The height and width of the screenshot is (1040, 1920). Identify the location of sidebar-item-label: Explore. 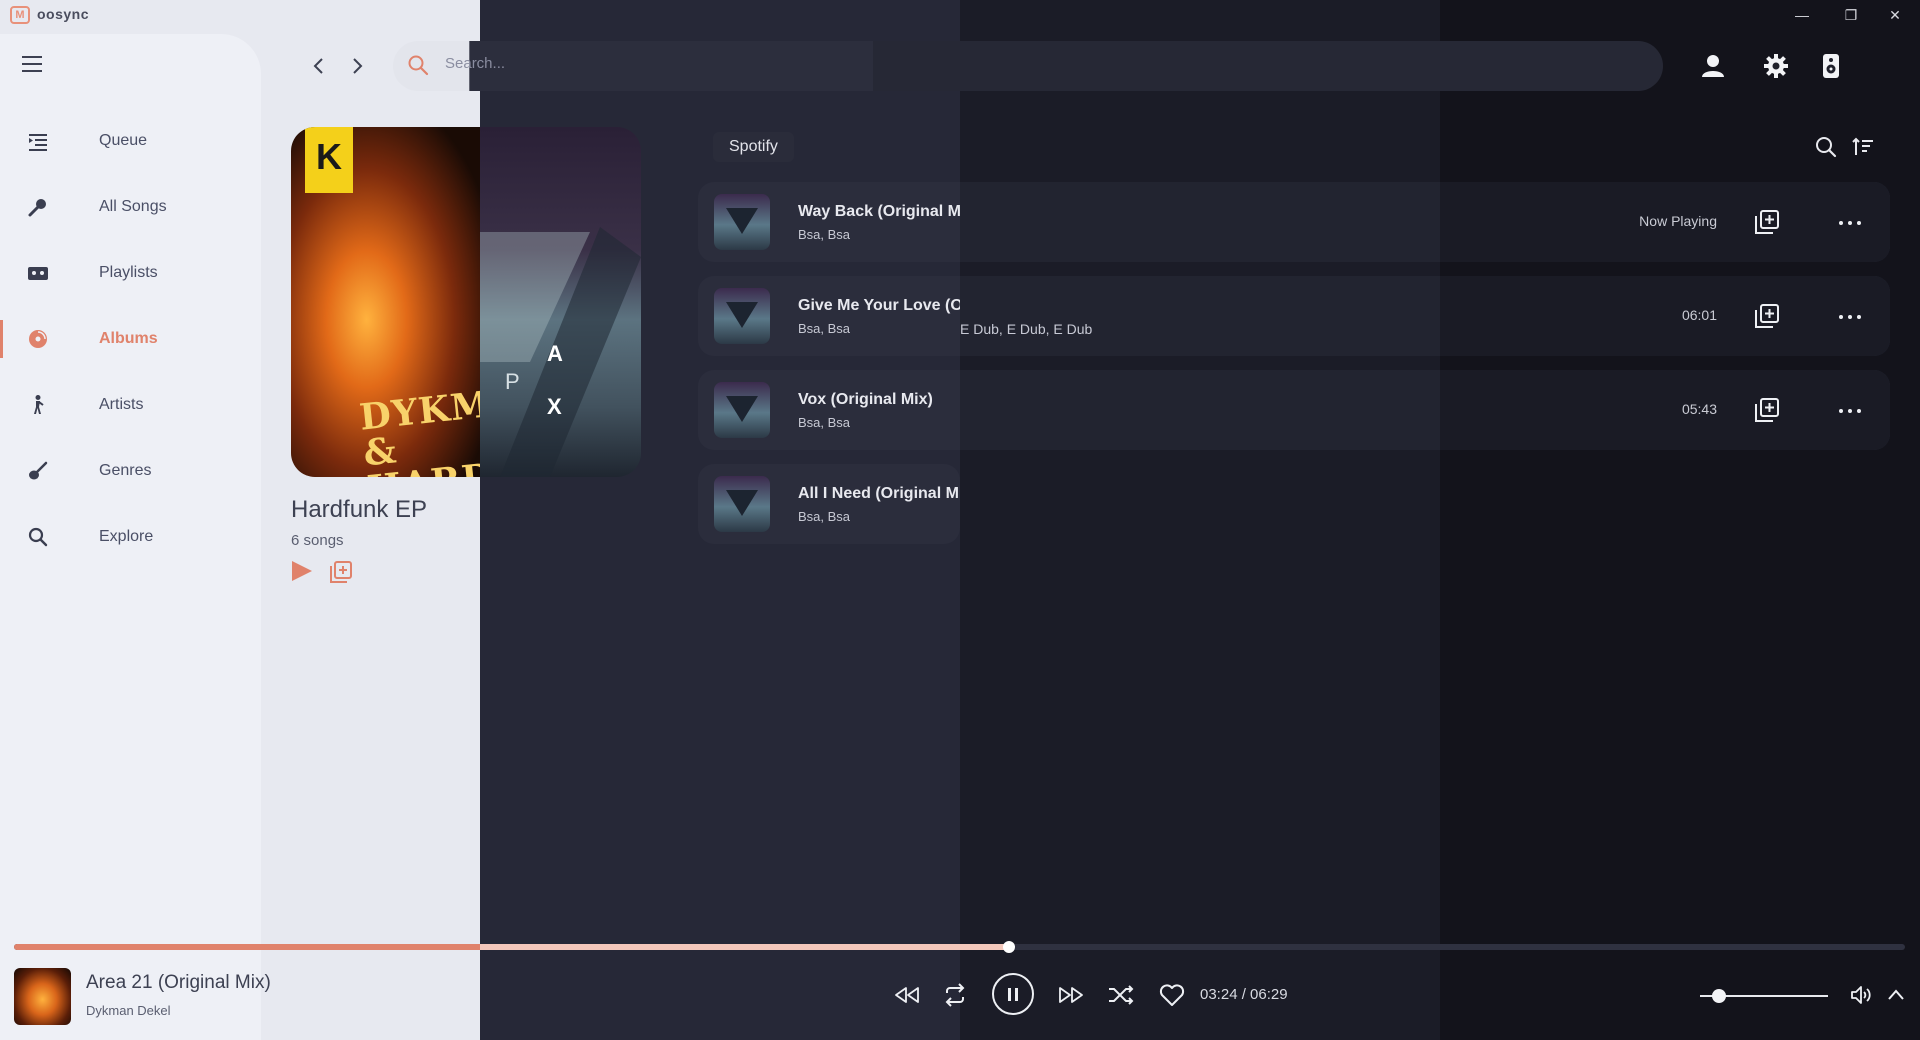
(126, 536).